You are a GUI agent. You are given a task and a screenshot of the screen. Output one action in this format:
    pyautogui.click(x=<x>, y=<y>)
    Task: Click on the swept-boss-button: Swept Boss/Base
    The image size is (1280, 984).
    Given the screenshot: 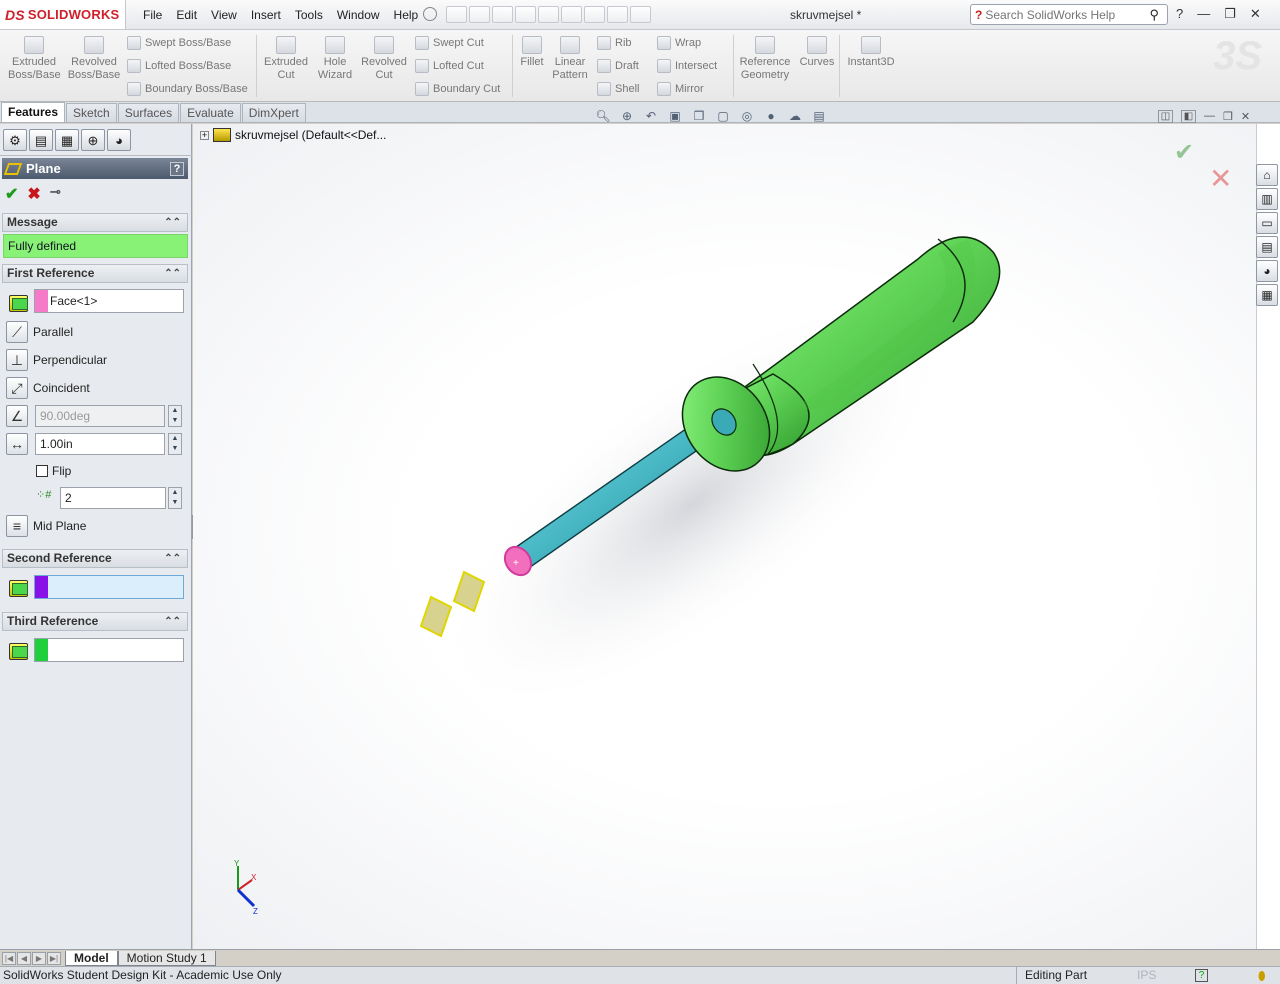 What is the action you would take?
    pyautogui.click(x=179, y=43)
    